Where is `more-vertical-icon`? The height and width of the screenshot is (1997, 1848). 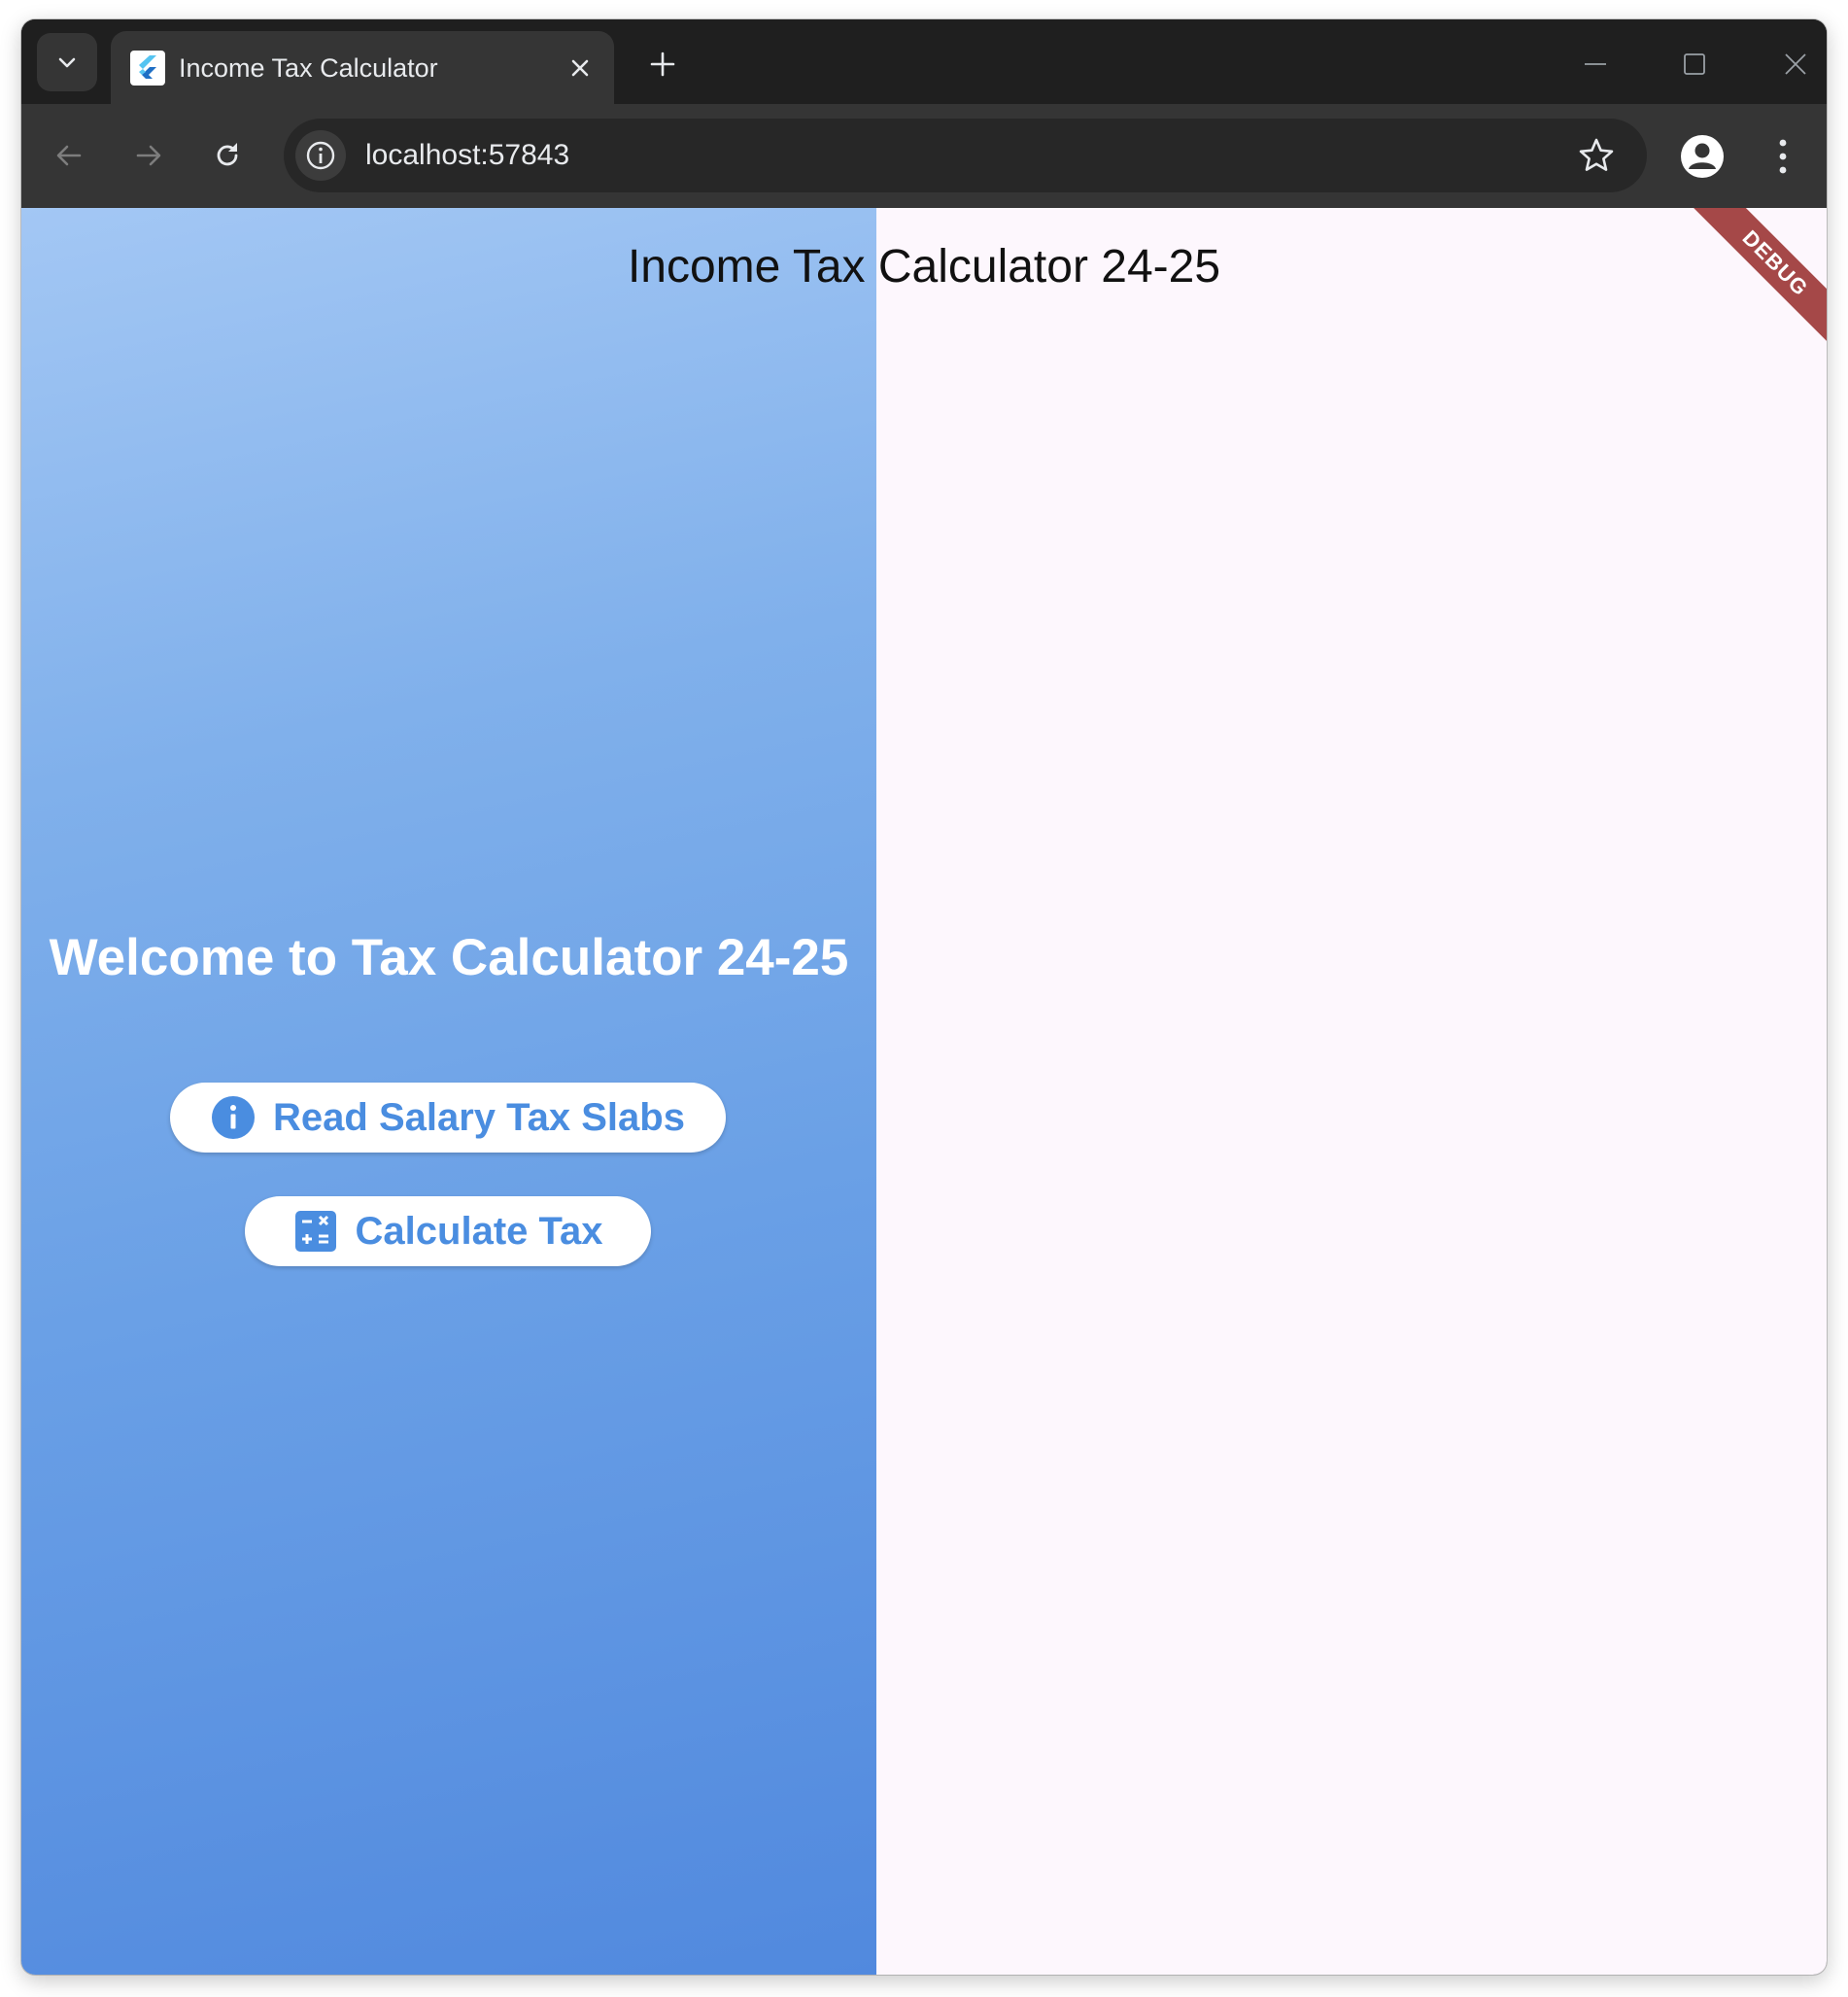 more-vertical-icon is located at coordinates (1783, 156).